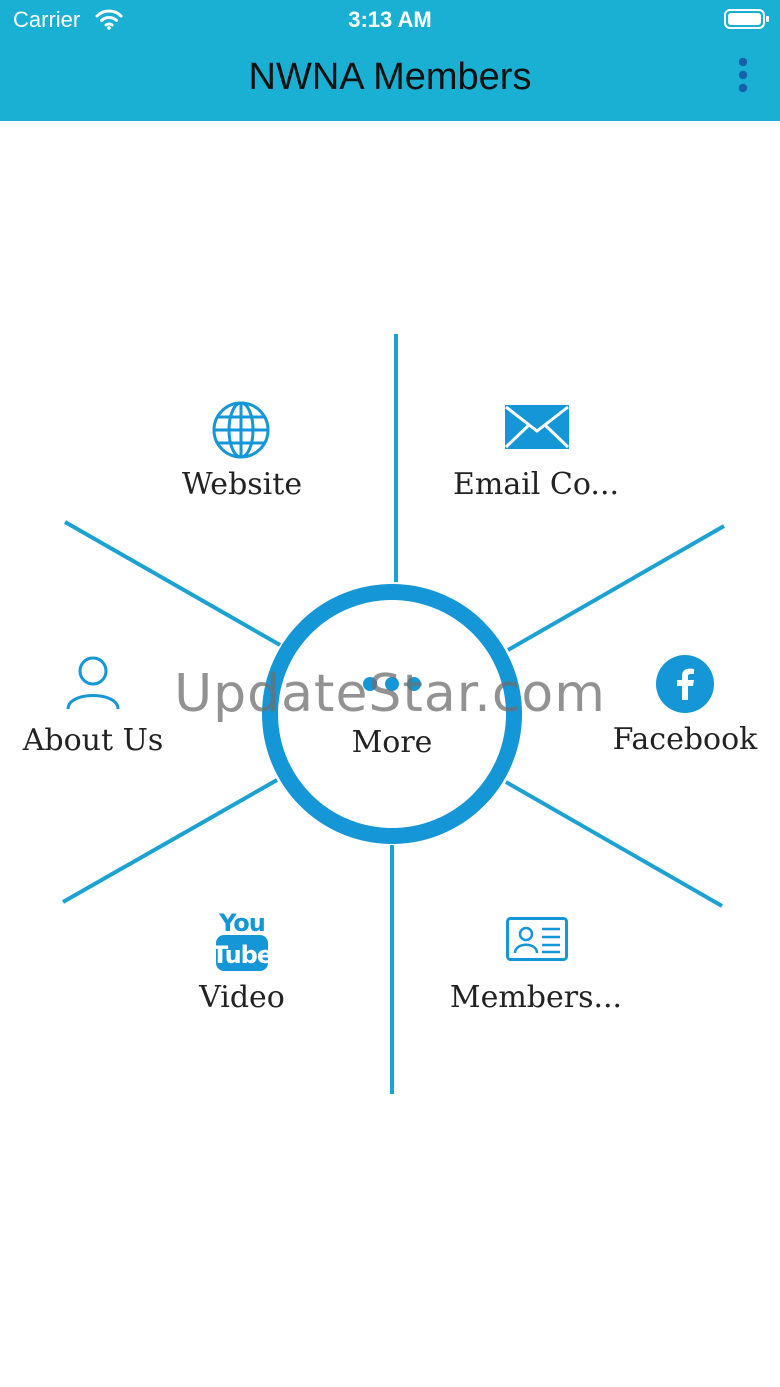 The image size is (780, 1387). What do you see at coordinates (242, 997) in the screenshot?
I see `menu-item-label: Video` at bounding box center [242, 997].